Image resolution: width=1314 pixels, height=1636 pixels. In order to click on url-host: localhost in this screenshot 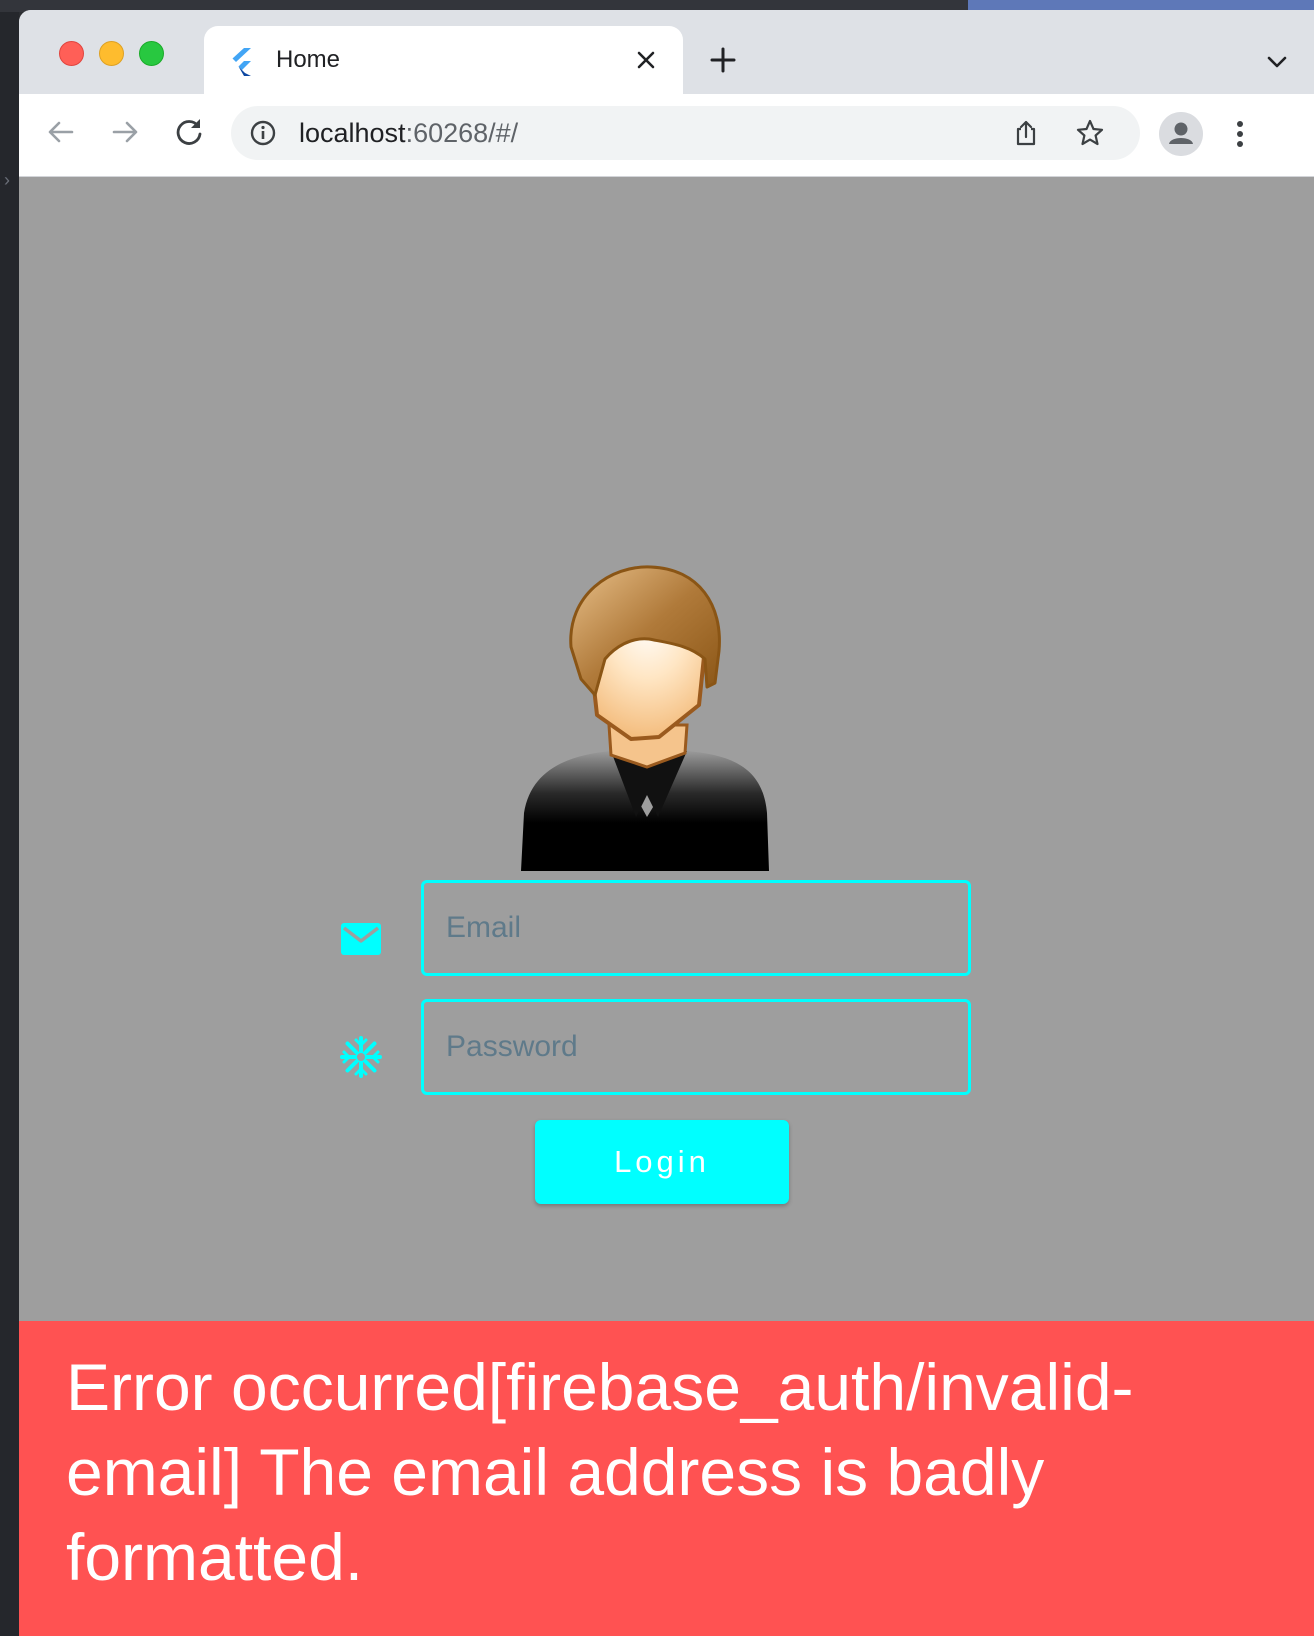, I will do `click(352, 133)`.